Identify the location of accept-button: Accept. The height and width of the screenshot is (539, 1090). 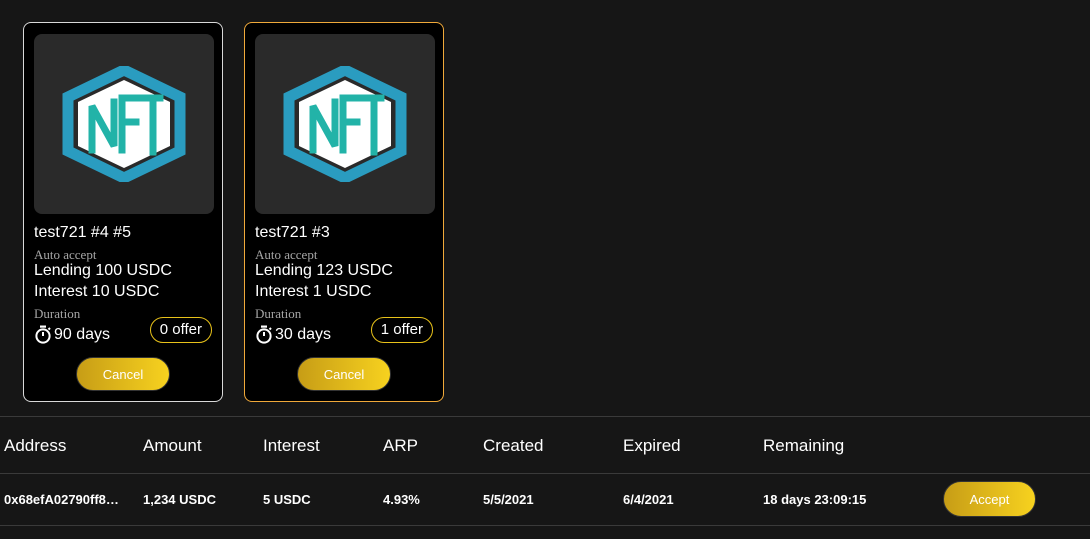
(989, 499).